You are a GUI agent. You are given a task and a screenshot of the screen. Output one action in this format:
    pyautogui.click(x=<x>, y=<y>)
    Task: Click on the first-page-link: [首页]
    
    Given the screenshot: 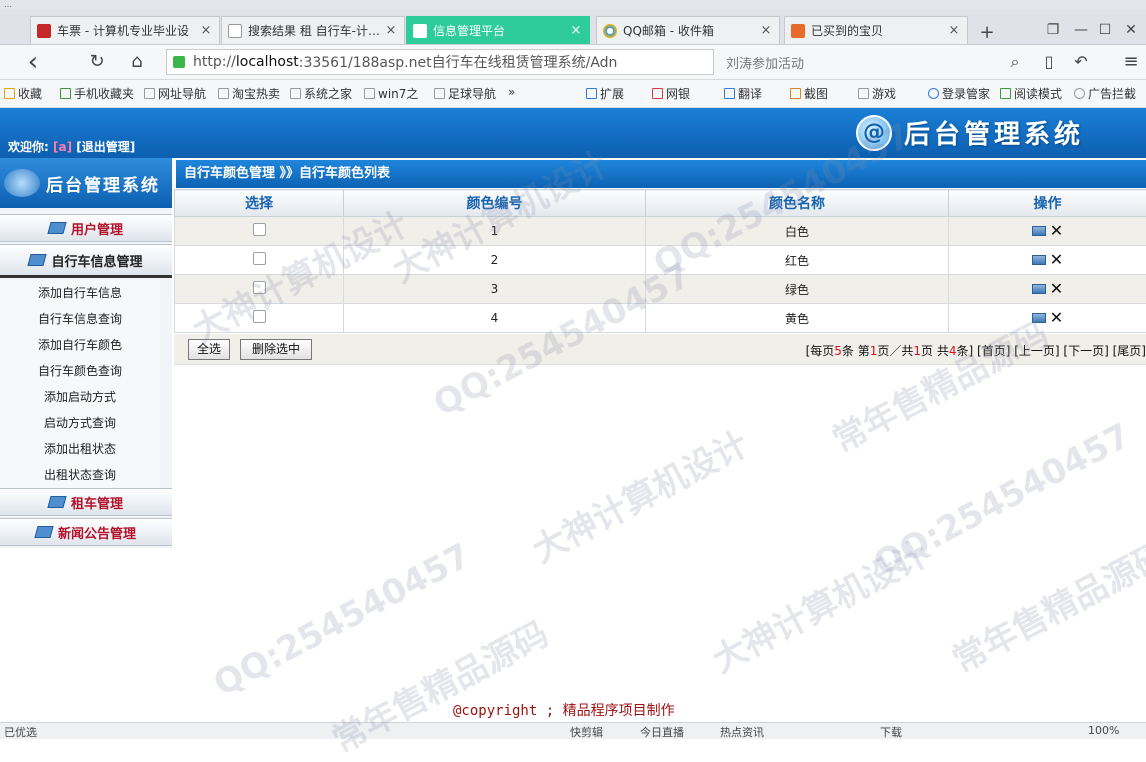 What is the action you would take?
    pyautogui.click(x=993, y=351)
    